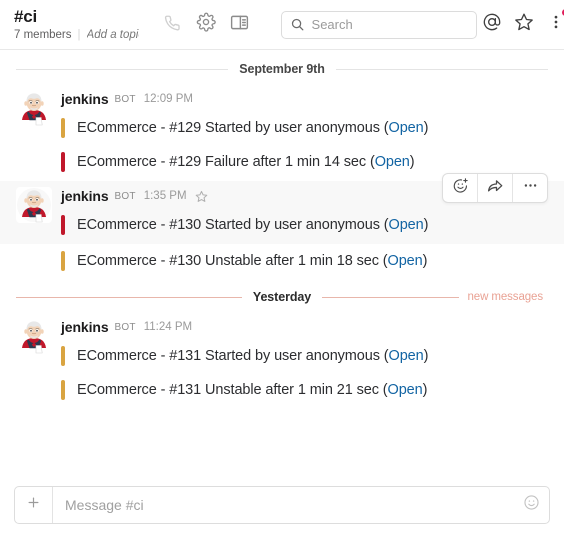  Describe the element at coordinates (43, 35) in the screenshot. I see `member-count: 7 members` at that location.